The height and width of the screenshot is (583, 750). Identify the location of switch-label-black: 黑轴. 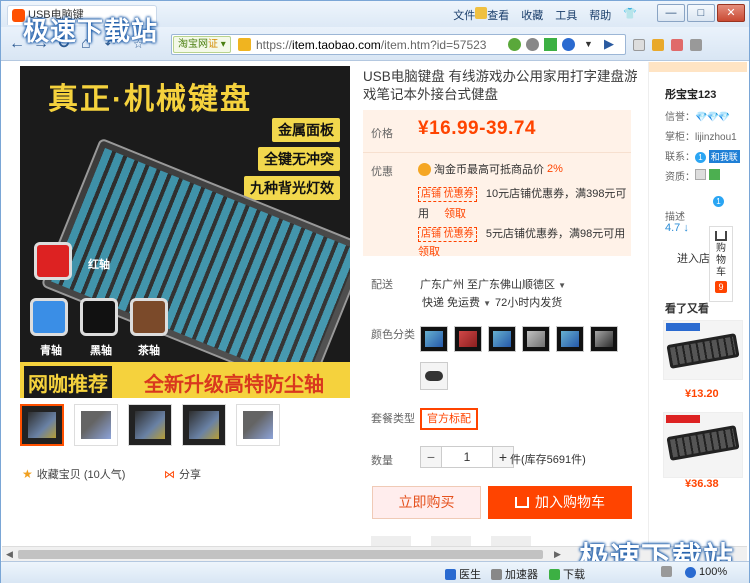
(101, 351).